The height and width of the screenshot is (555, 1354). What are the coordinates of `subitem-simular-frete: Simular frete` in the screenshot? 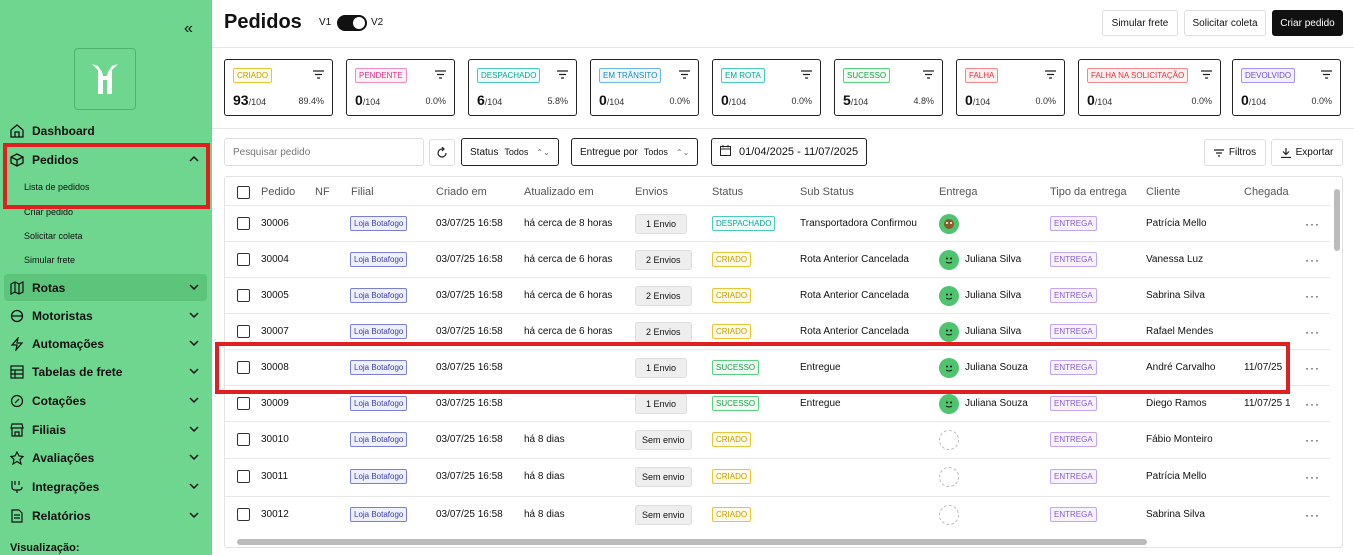 It's located at (49, 260).